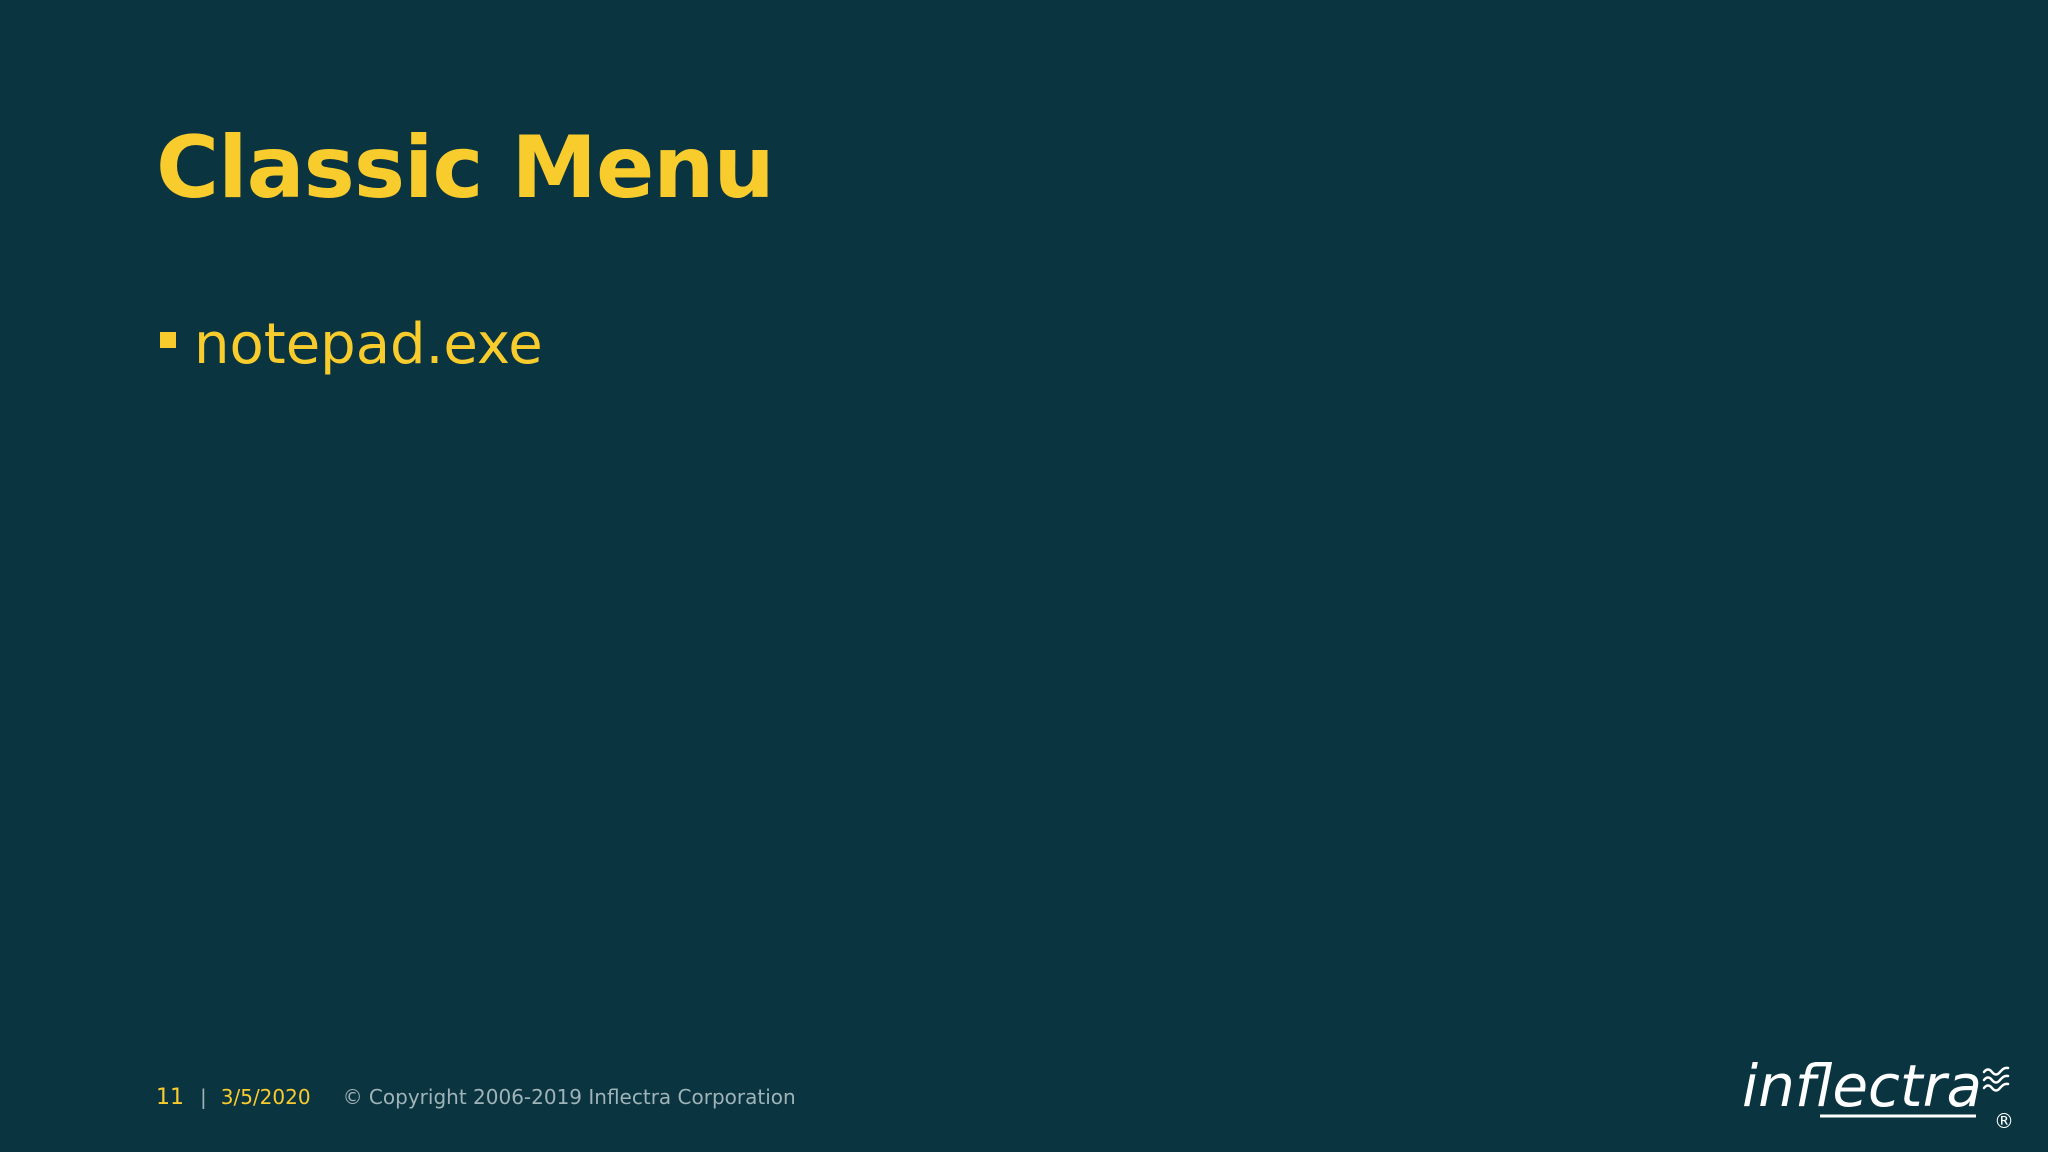  I want to click on footer-date: 3/5/2020, so click(265, 1097).